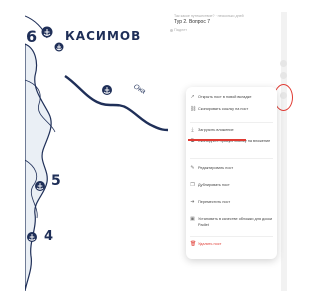  I want to click on download-icon: ⤓, so click(192, 130).